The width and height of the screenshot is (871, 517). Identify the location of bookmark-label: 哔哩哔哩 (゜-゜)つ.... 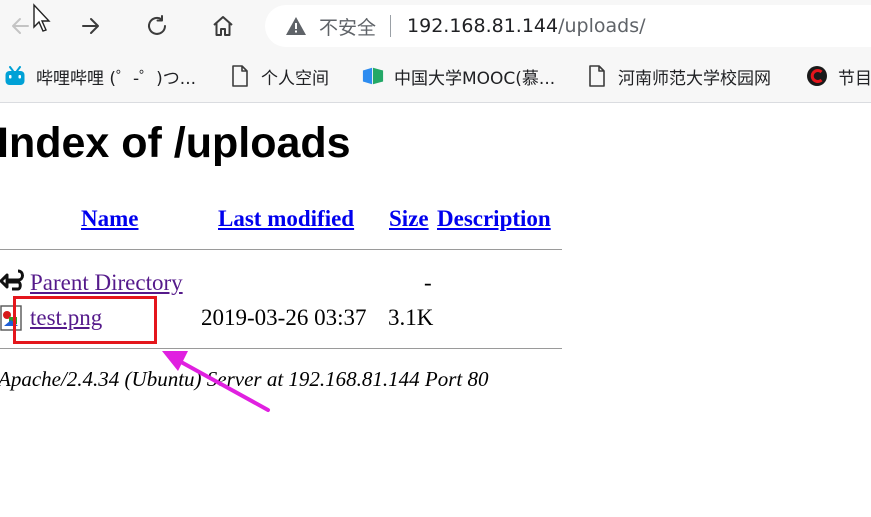
(116, 78).